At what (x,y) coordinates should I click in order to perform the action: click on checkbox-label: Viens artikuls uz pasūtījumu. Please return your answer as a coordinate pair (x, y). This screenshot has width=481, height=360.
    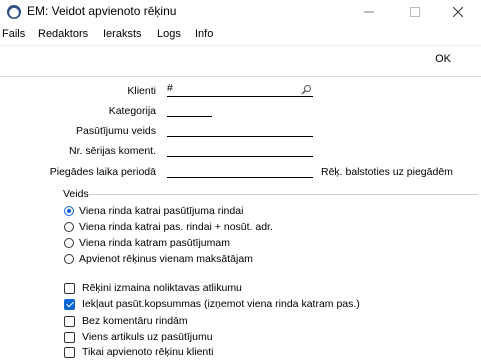
    Looking at the image, I should click on (147, 337).